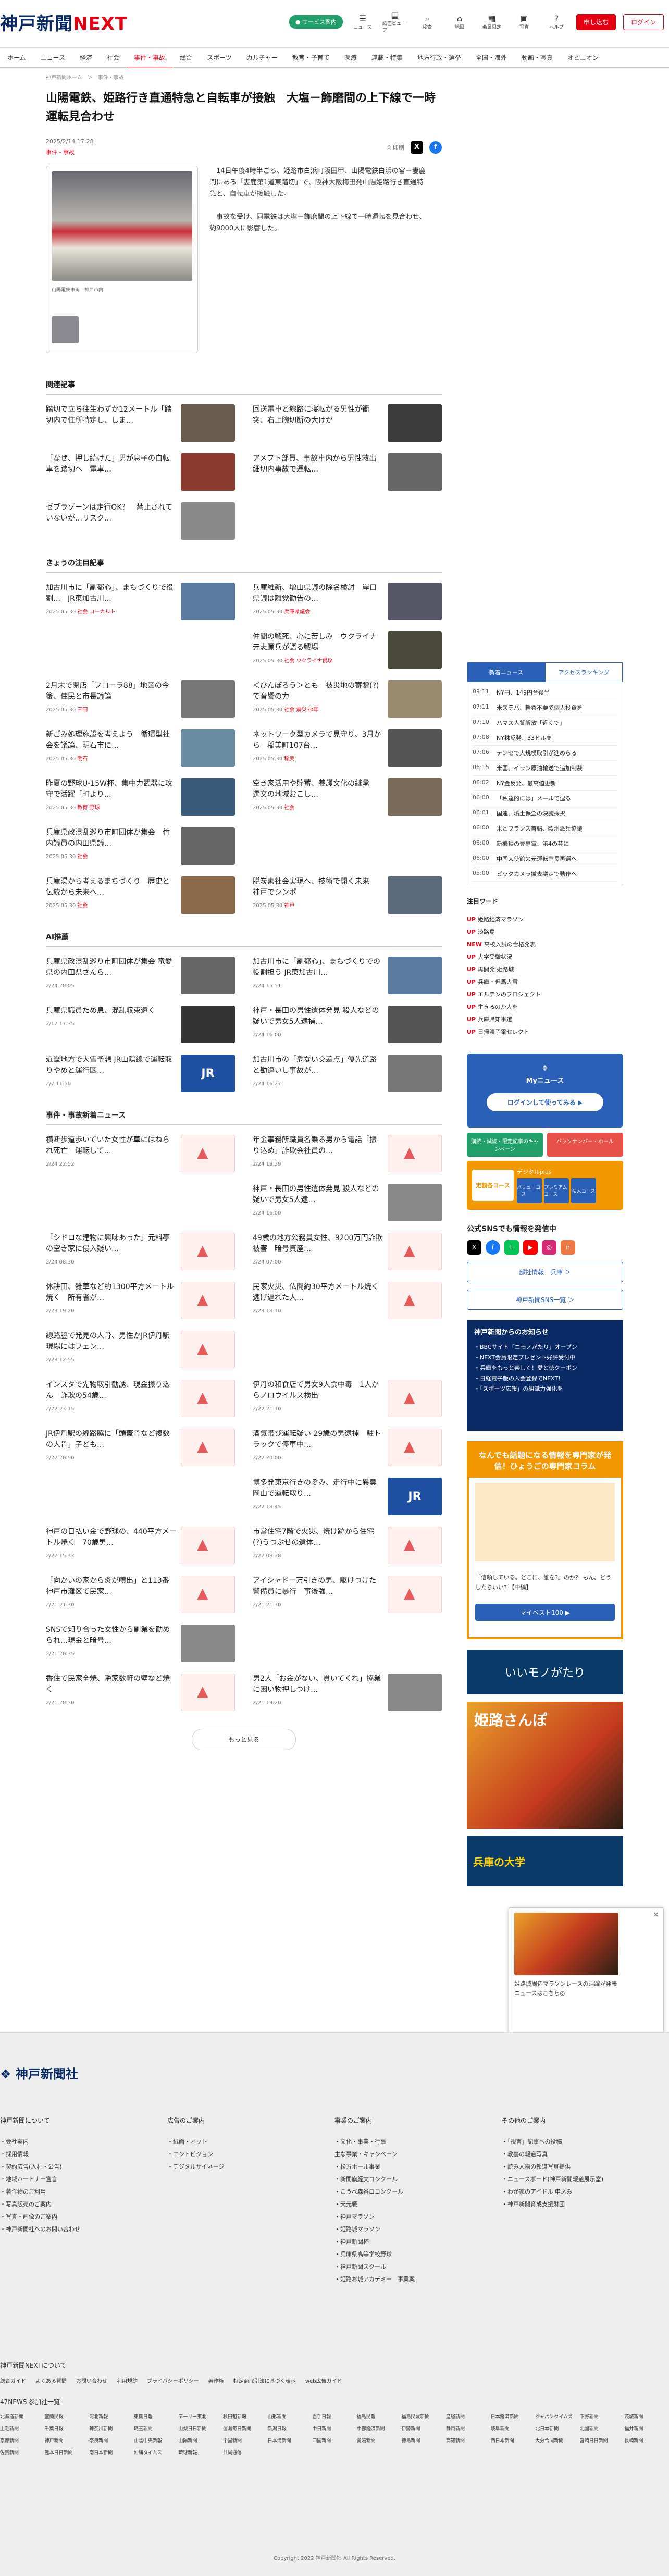 Image resolution: width=669 pixels, height=2576 pixels. What do you see at coordinates (95, 808) in the screenshot?
I see `article-card-tag: 野球` at bounding box center [95, 808].